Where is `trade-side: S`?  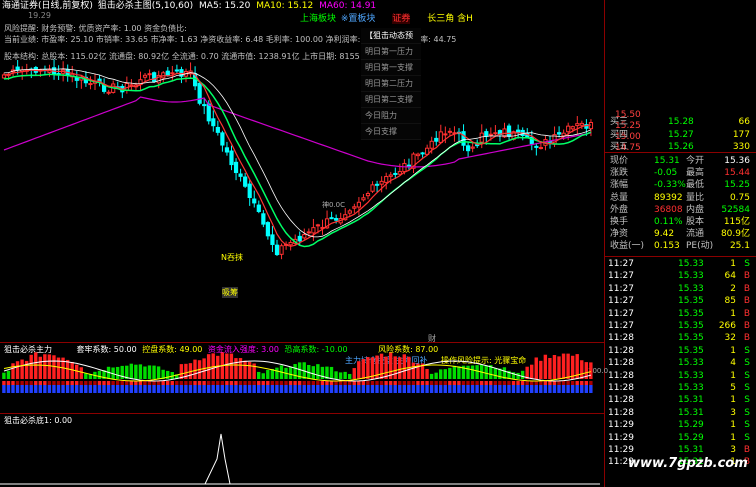
trade-side: S is located at coordinates (747, 388).